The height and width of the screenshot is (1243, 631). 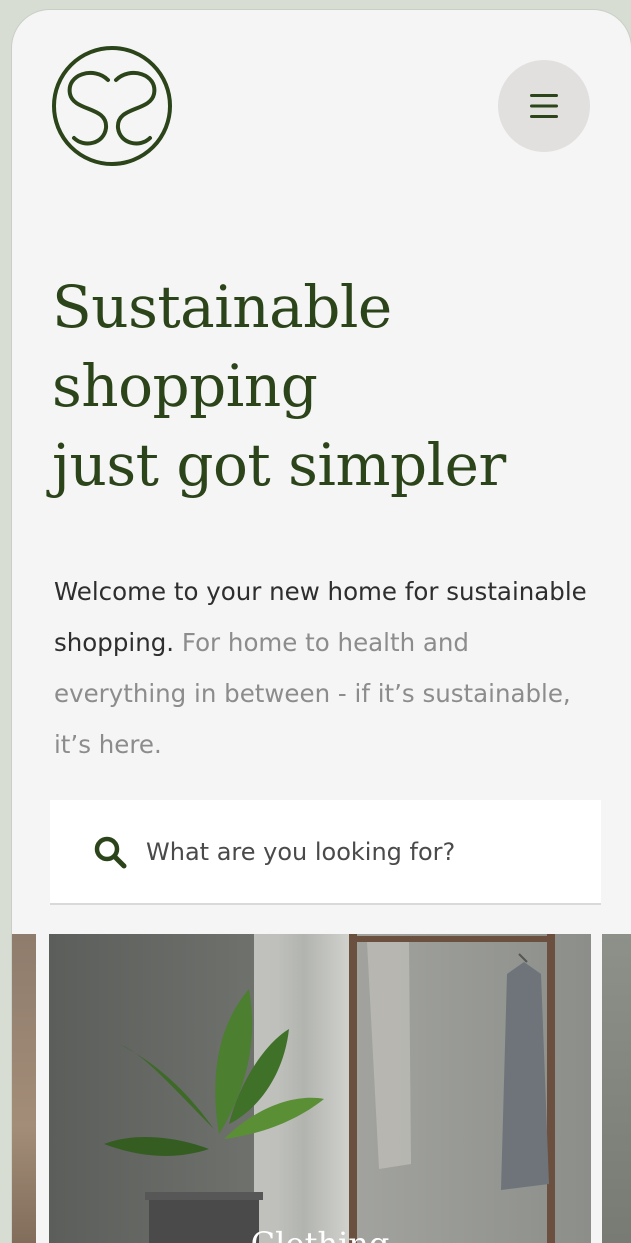 What do you see at coordinates (110, 852) in the screenshot?
I see `search-icon` at bounding box center [110, 852].